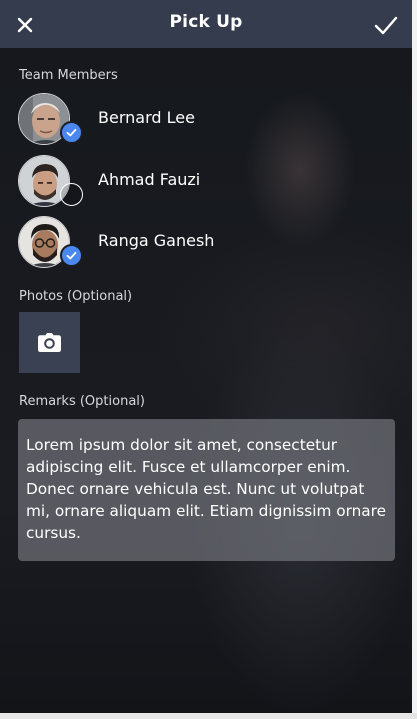 The image size is (417, 719). What do you see at coordinates (76, 296) in the screenshot?
I see `photos-label: Photos (Optional)` at bounding box center [76, 296].